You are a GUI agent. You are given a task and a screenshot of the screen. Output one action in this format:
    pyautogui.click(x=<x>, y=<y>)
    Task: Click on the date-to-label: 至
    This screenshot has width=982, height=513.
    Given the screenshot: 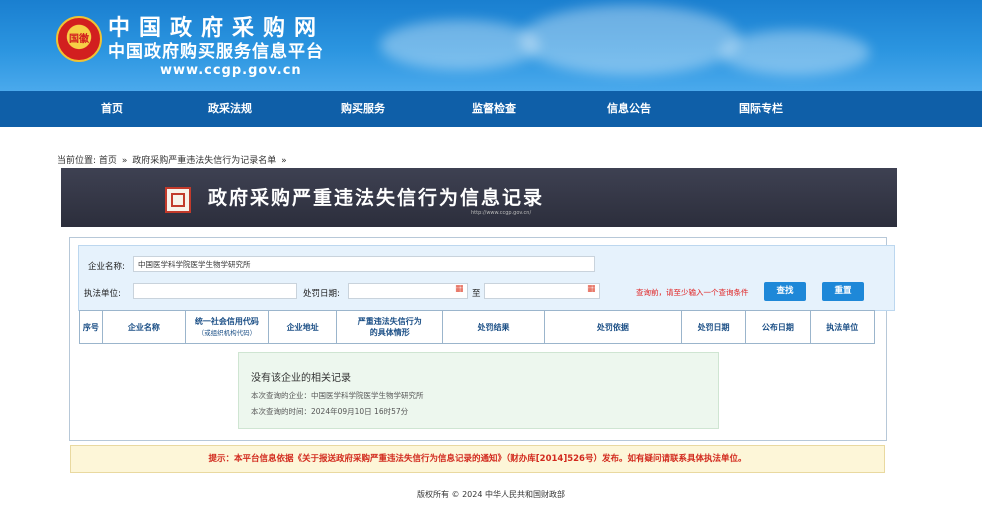 What is the action you would take?
    pyautogui.click(x=476, y=294)
    